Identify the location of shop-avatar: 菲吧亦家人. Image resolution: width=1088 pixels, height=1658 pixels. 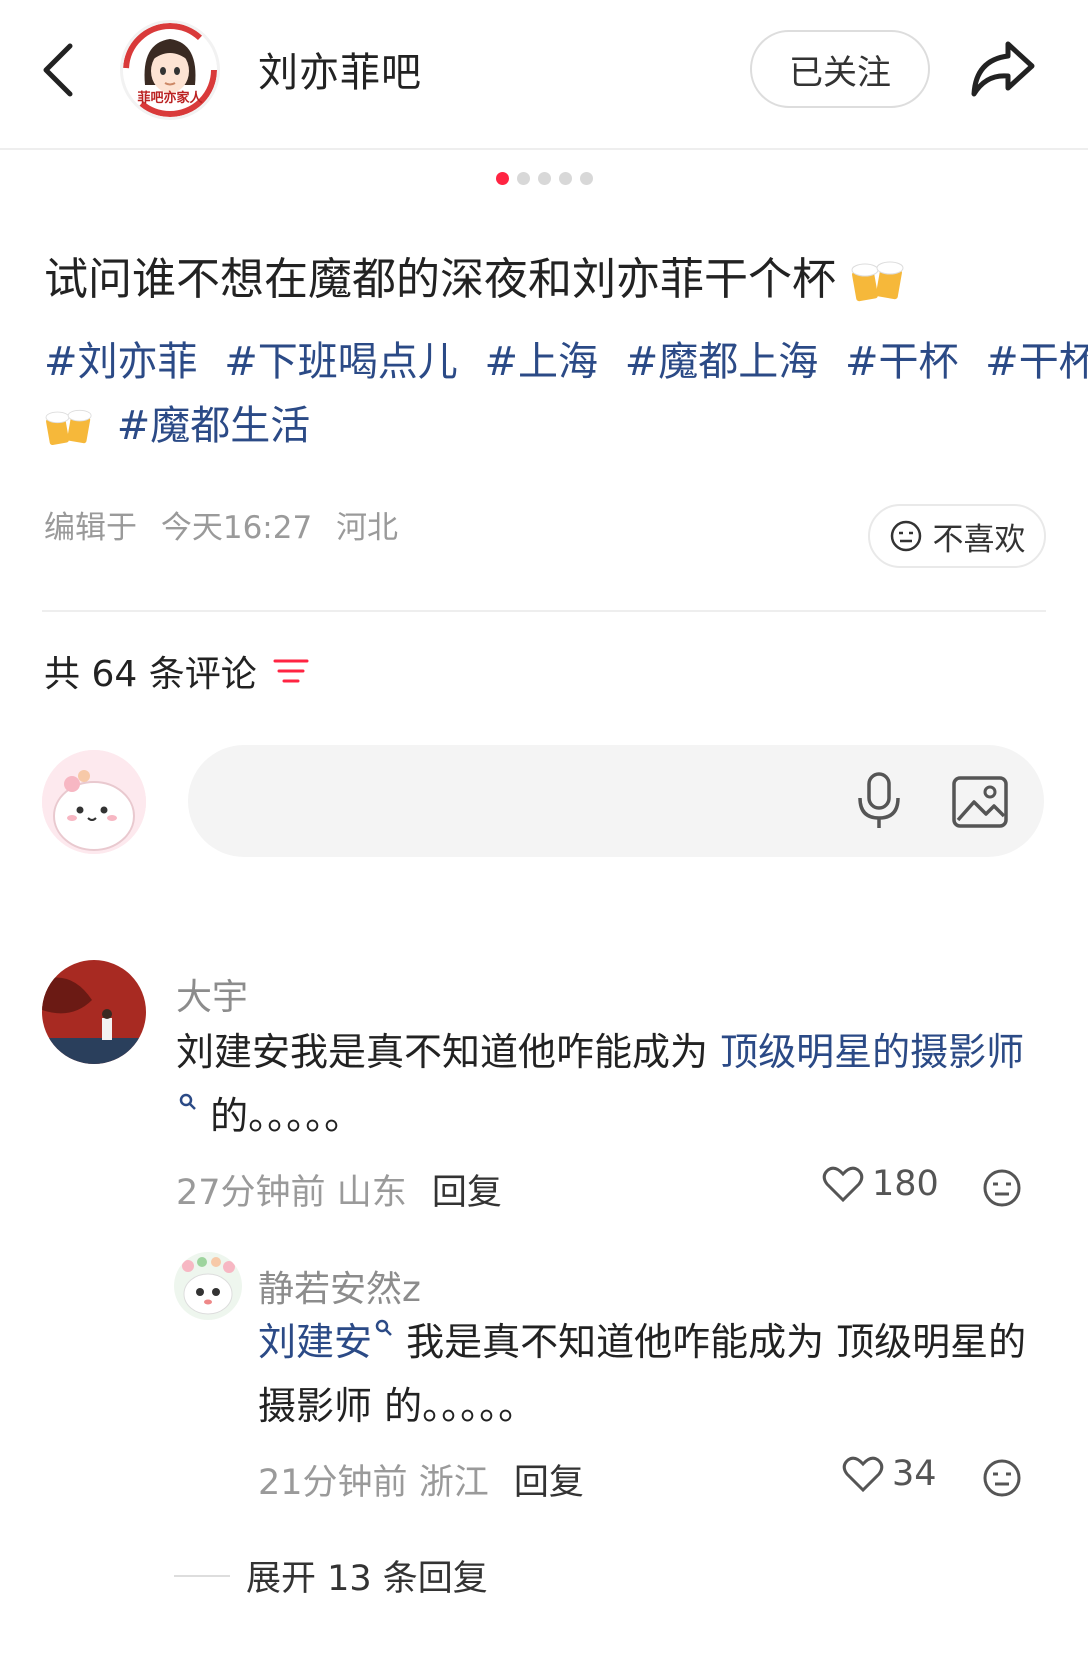
(170, 70).